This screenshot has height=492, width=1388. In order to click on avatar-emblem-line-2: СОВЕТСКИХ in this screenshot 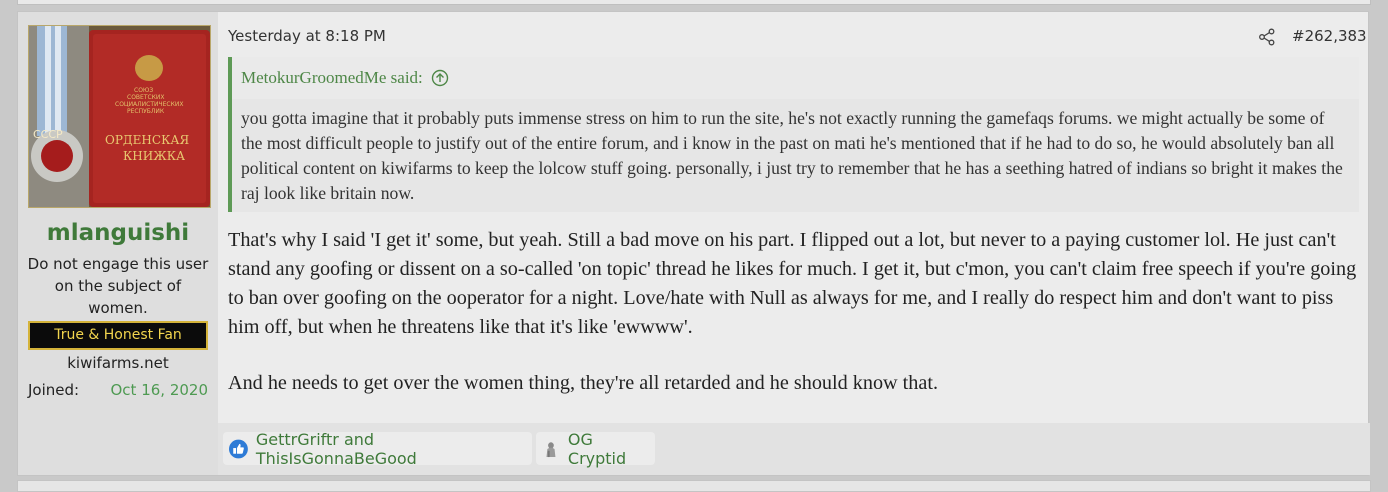, I will do `click(146, 97)`.